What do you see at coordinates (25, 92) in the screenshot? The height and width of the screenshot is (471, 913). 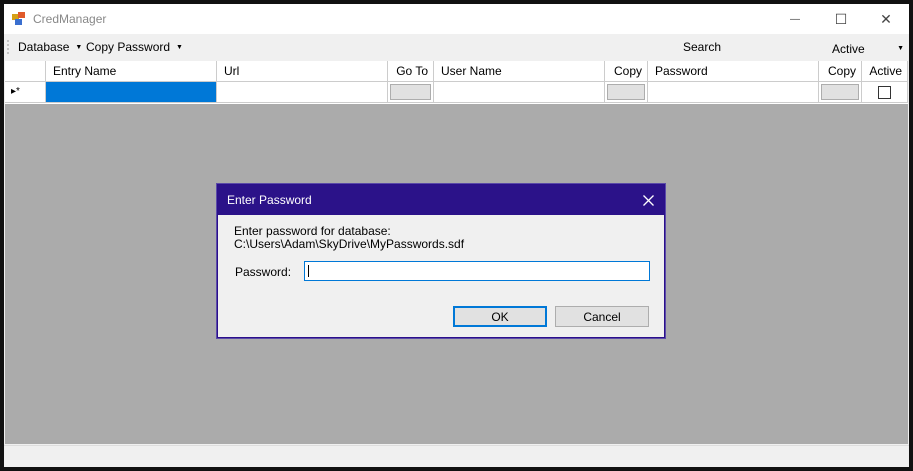 I see `row-header: ▸*` at bounding box center [25, 92].